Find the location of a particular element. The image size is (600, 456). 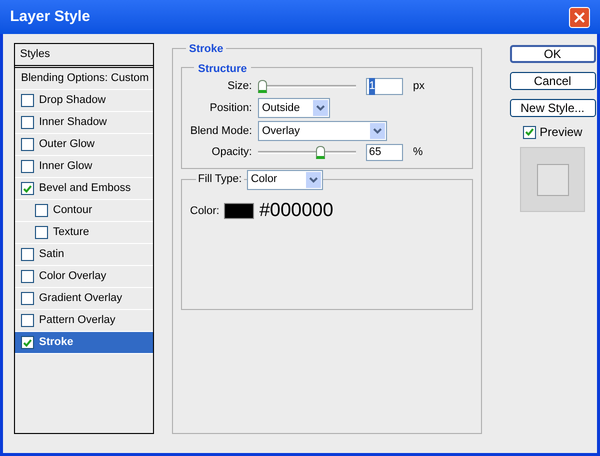

unit-label: px is located at coordinates (419, 86).